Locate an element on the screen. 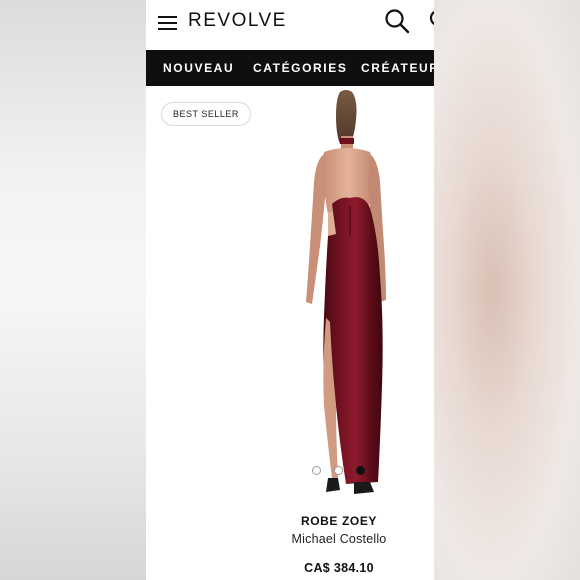 The height and width of the screenshot is (580, 580). search-icon is located at coordinates (397, 21).